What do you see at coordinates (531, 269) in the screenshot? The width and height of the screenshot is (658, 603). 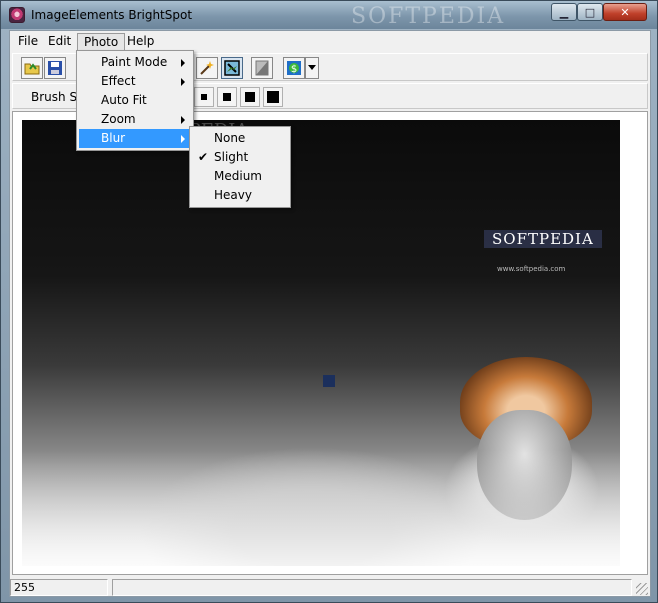 I see `photo-url: www.softpedia.com` at bounding box center [531, 269].